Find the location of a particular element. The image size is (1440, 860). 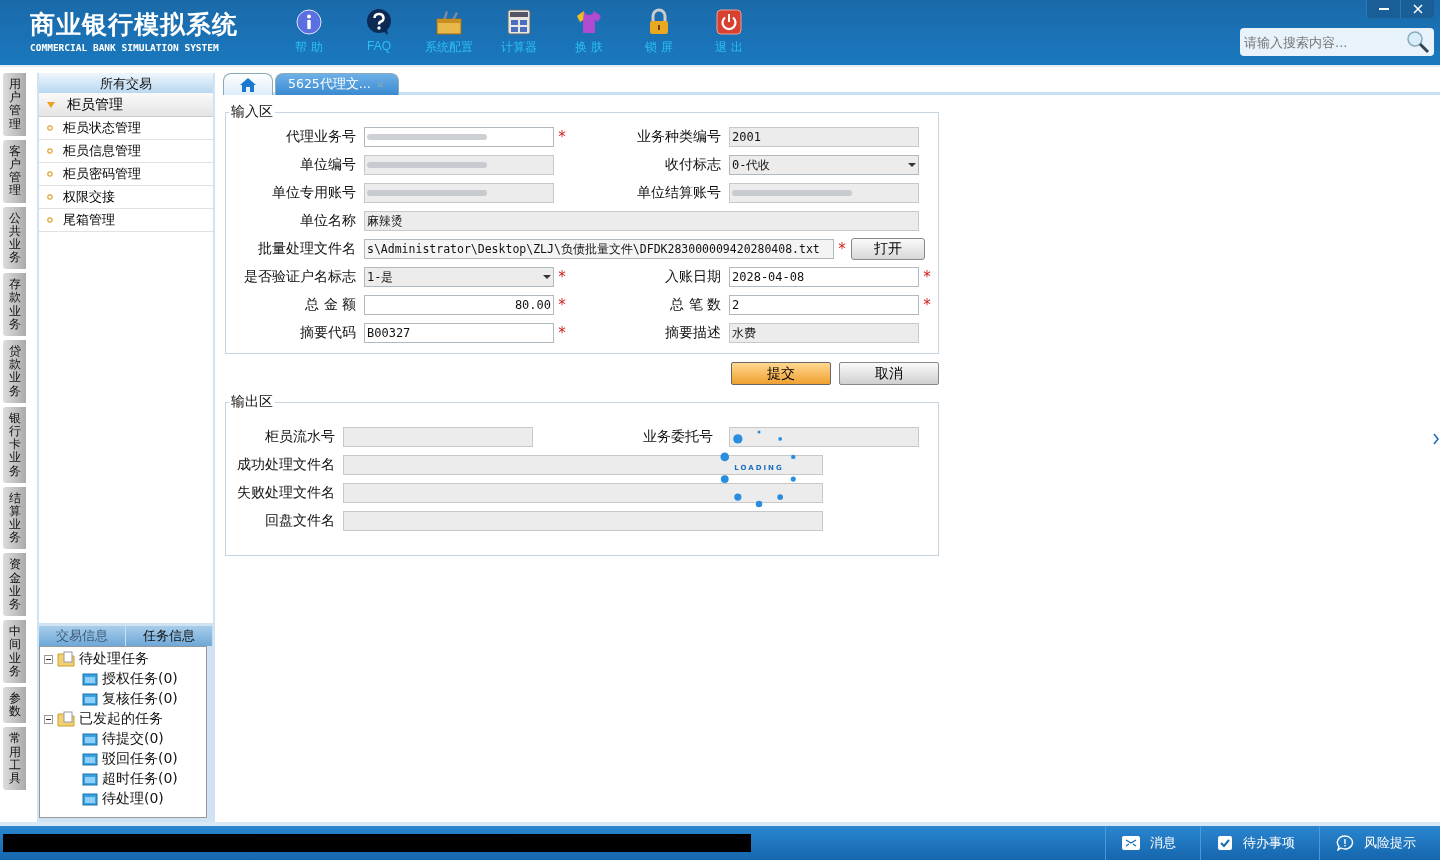

status-button: 风险提示 is located at coordinates (1379, 843).